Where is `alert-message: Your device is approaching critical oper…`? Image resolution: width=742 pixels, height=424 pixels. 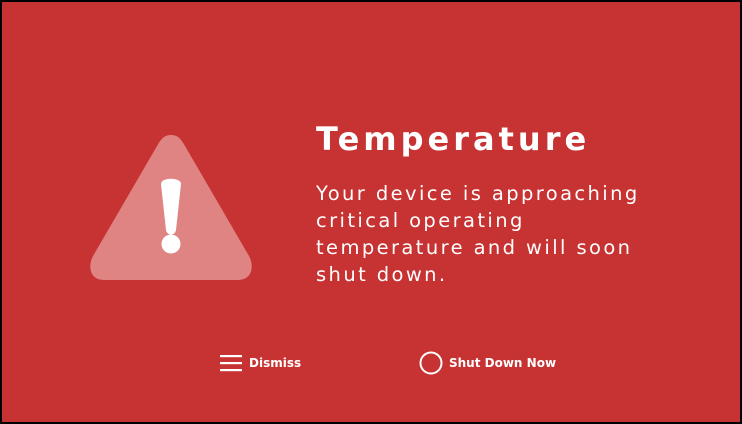
alert-message: Your device is approaching critical oper… is located at coordinates (478, 234).